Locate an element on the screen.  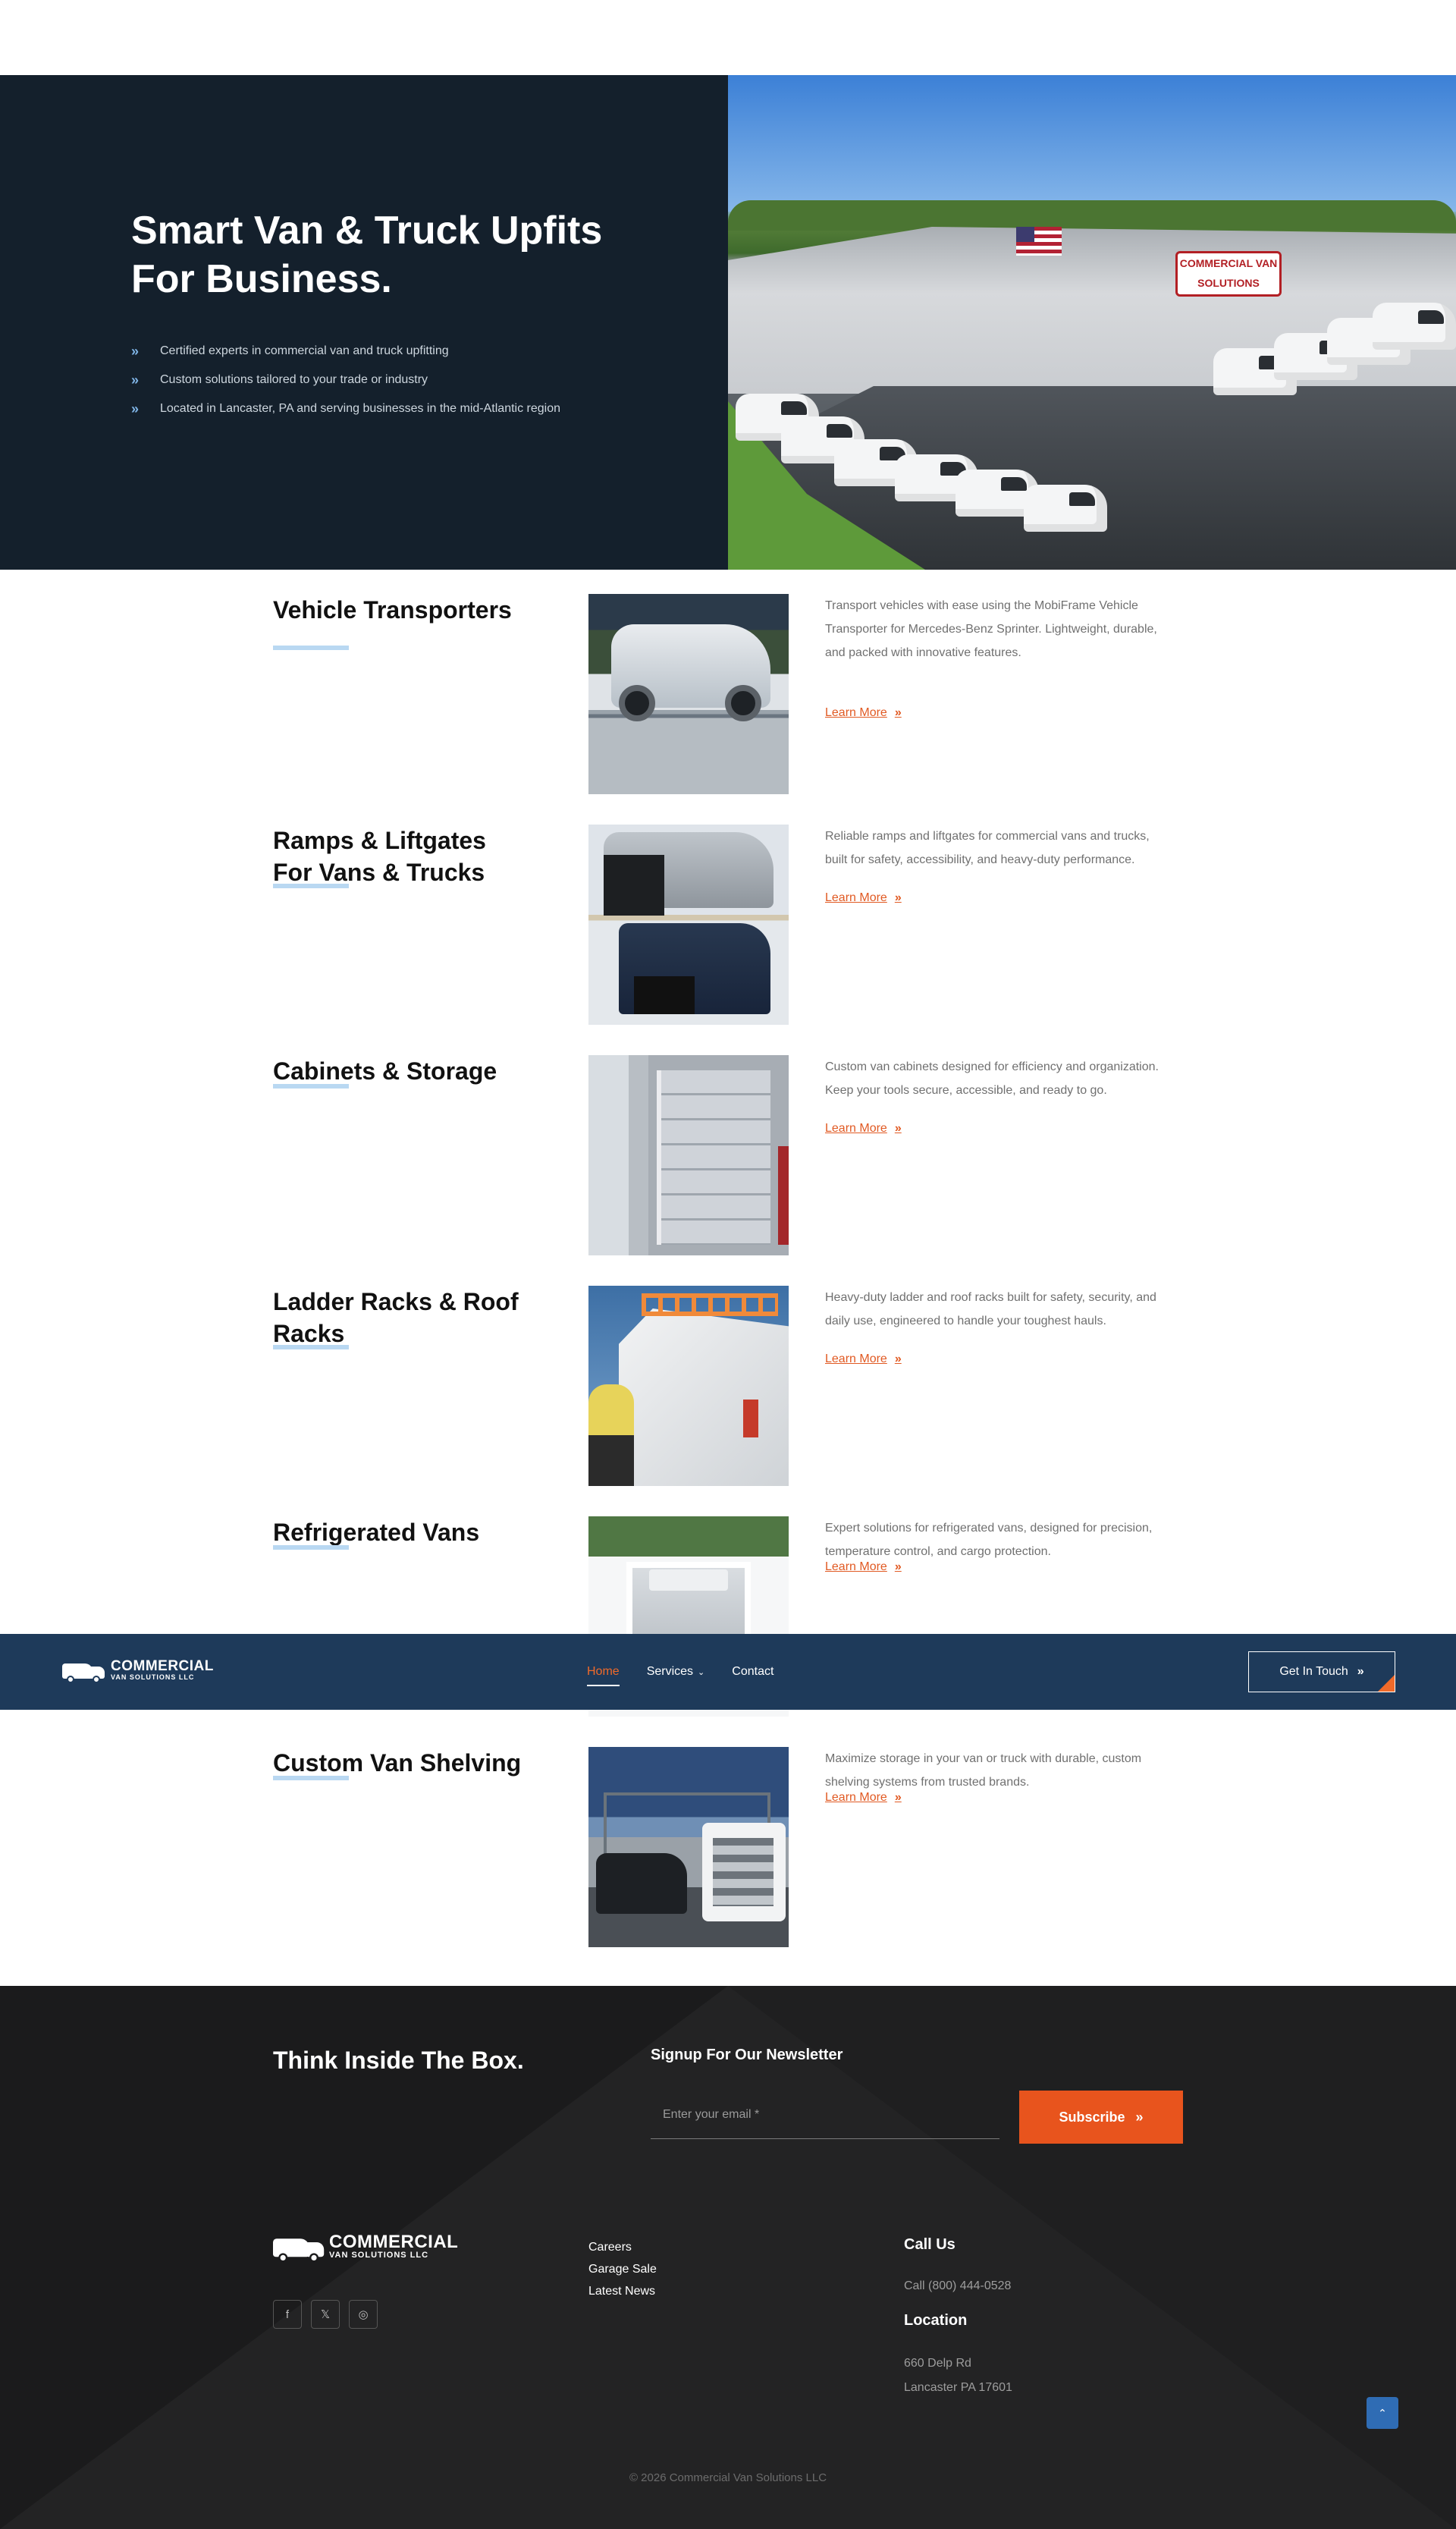
service-photo-ladder-rack is located at coordinates (688, 1386).